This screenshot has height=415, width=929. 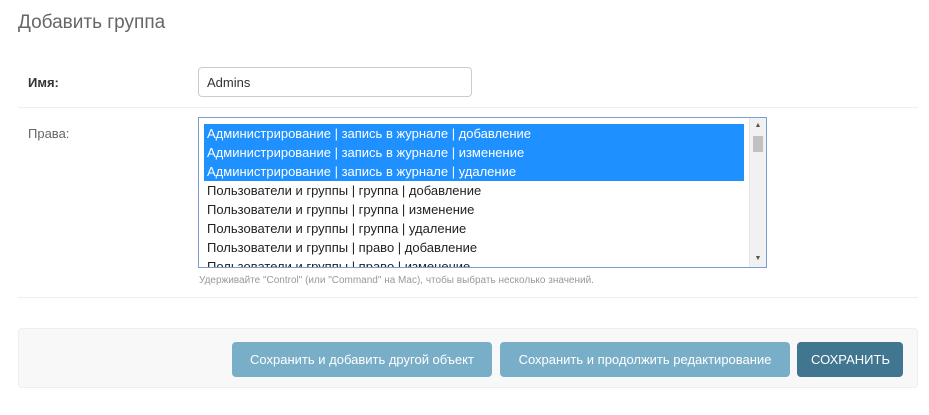 What do you see at coordinates (758, 259) in the screenshot?
I see `scroll-down-arrow-icon: ▼` at bounding box center [758, 259].